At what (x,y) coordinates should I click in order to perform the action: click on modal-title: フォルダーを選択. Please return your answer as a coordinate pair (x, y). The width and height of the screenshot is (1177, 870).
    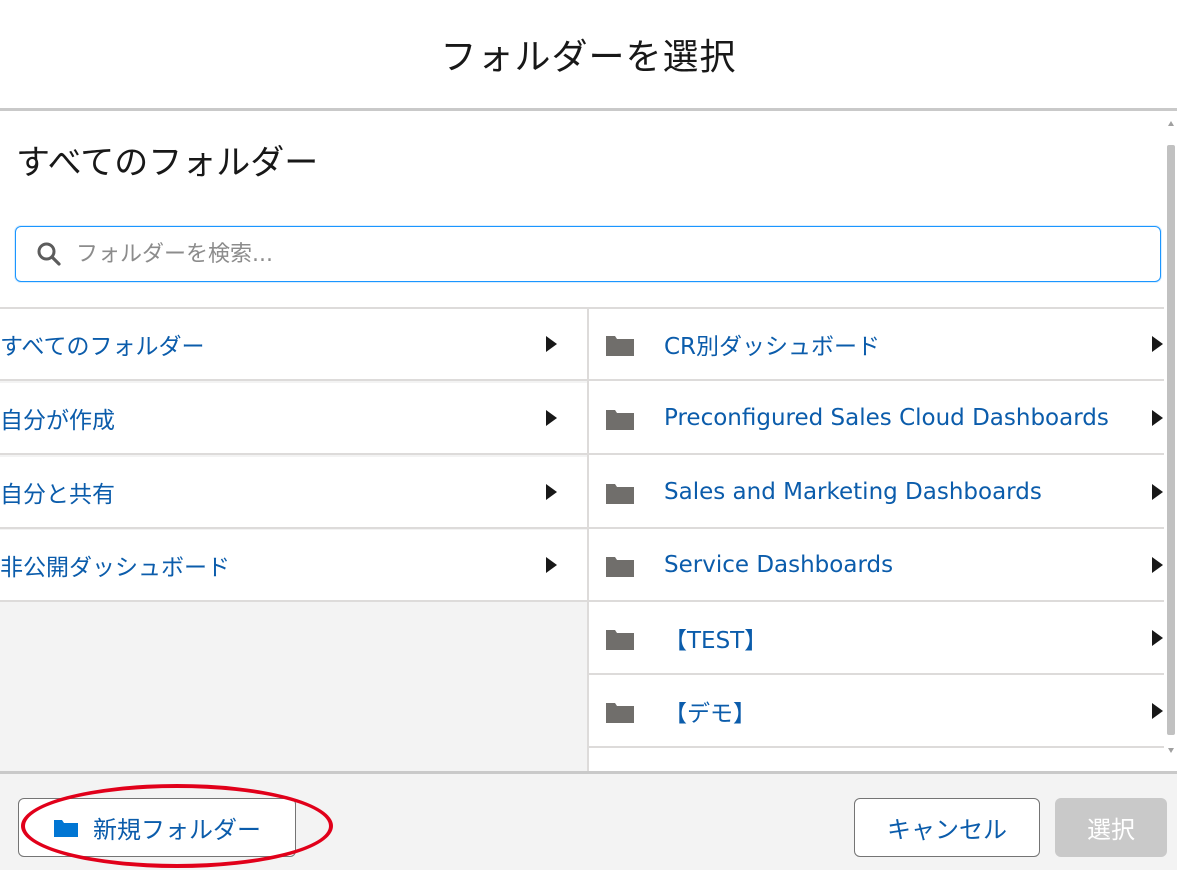
    Looking at the image, I should click on (588, 57).